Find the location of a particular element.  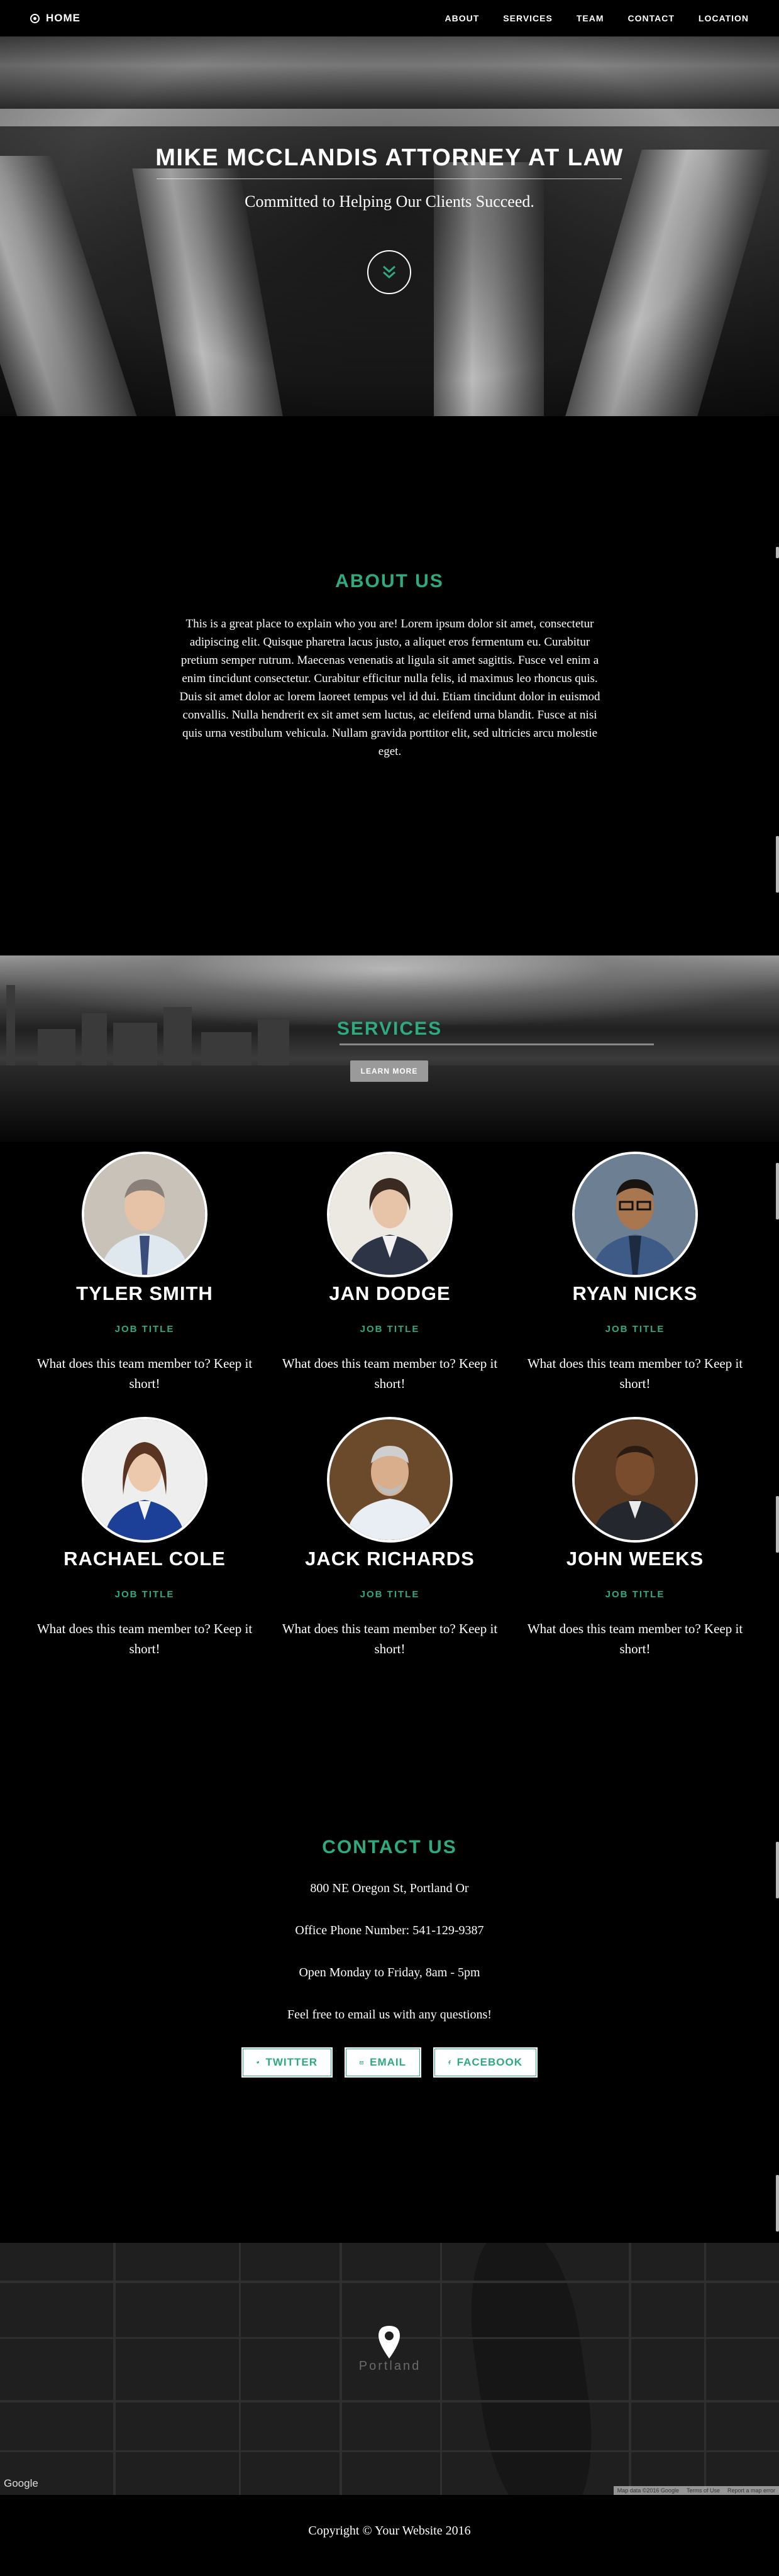

contact-address: 800 NE Oregon St, Portland Or is located at coordinates (389, 1888).